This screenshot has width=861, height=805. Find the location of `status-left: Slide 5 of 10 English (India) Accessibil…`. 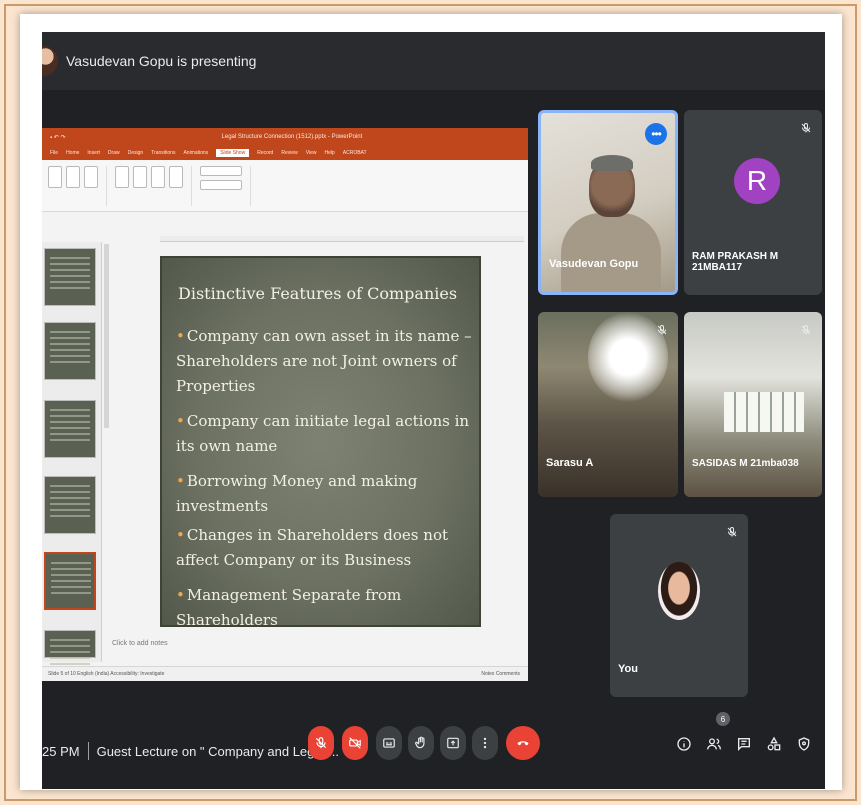

status-left: Slide 5 of 10 English (India) Accessibil… is located at coordinates (106, 674).